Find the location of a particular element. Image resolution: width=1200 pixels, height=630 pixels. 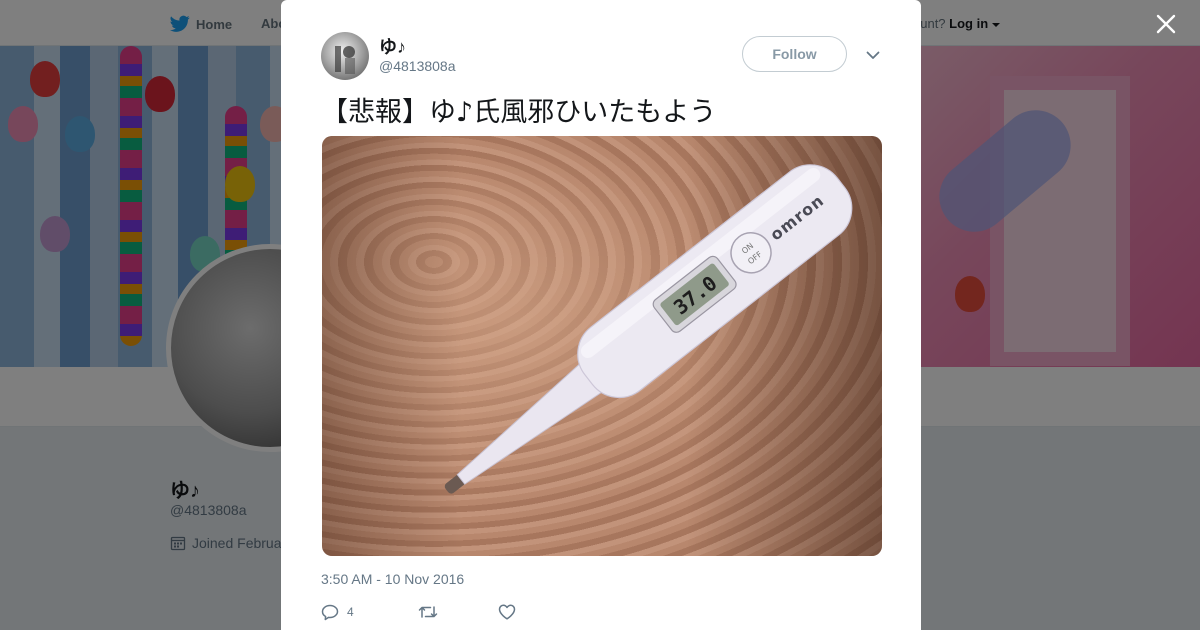

retweet-icon is located at coordinates (427, 612).